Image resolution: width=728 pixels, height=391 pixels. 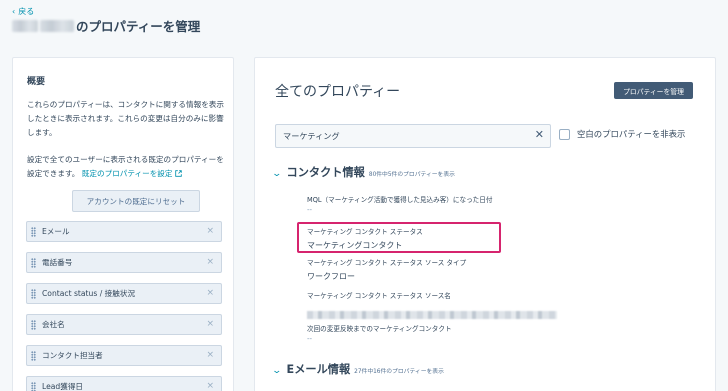 I want to click on section-count: 80件中5件のプロパティーを表示, so click(x=411, y=175).